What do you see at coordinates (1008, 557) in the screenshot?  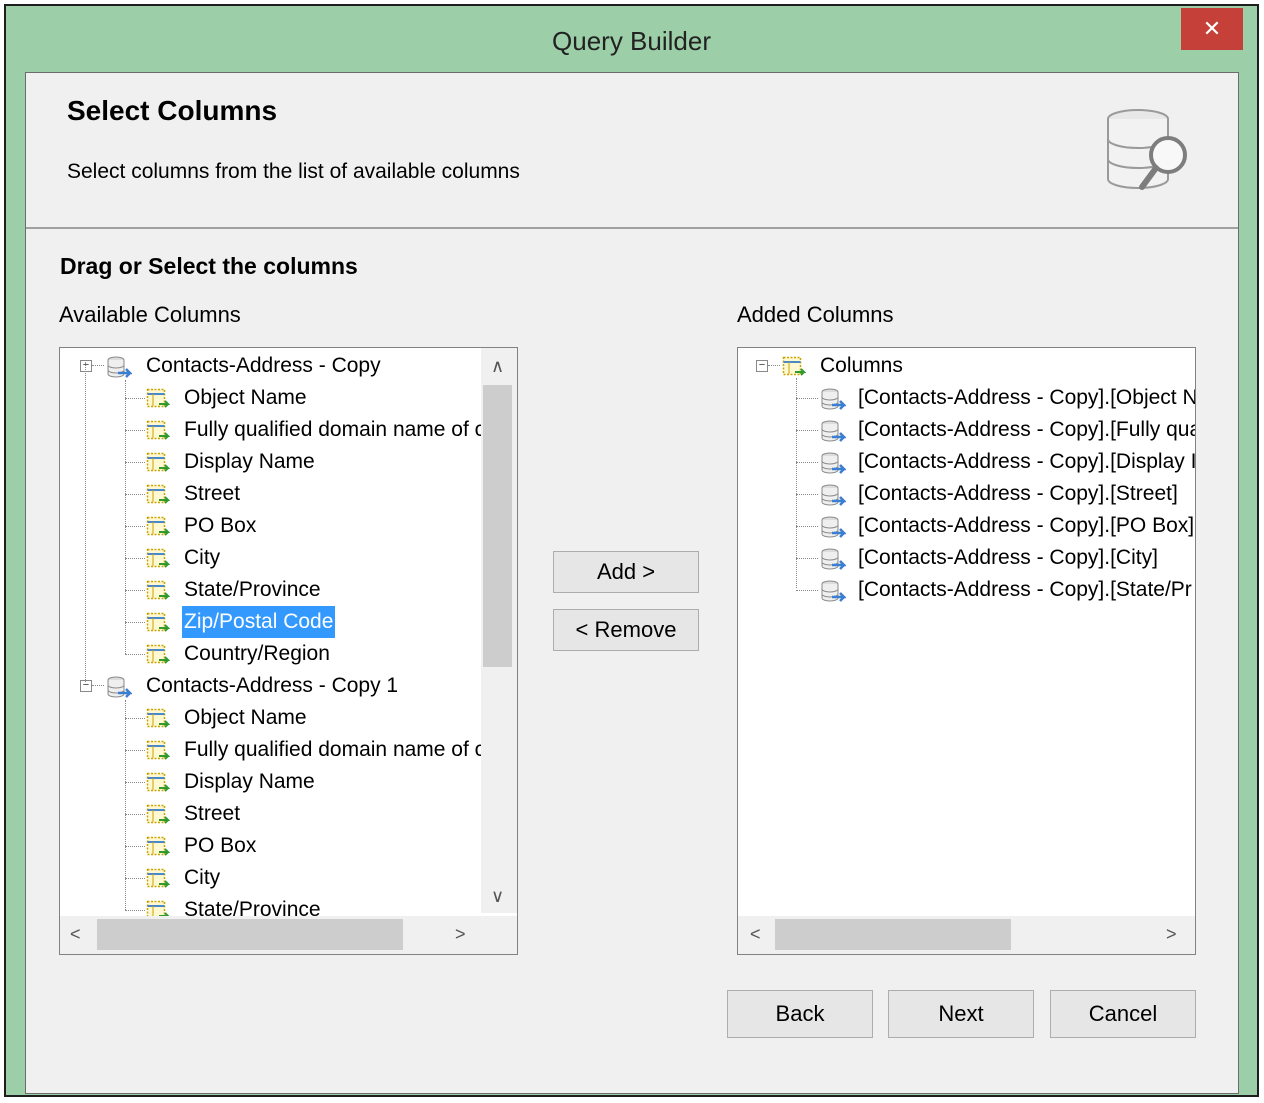 I see `added-column-label: [Contacts-Address - Copy].[City]` at bounding box center [1008, 557].